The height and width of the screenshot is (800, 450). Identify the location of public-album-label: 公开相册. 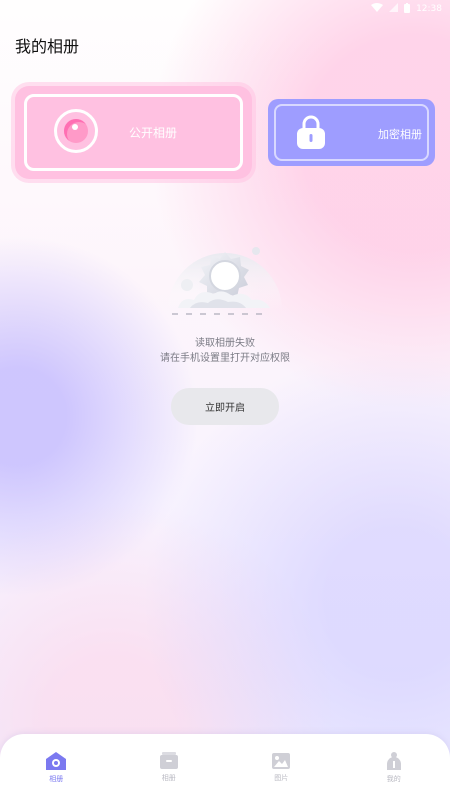
(153, 133).